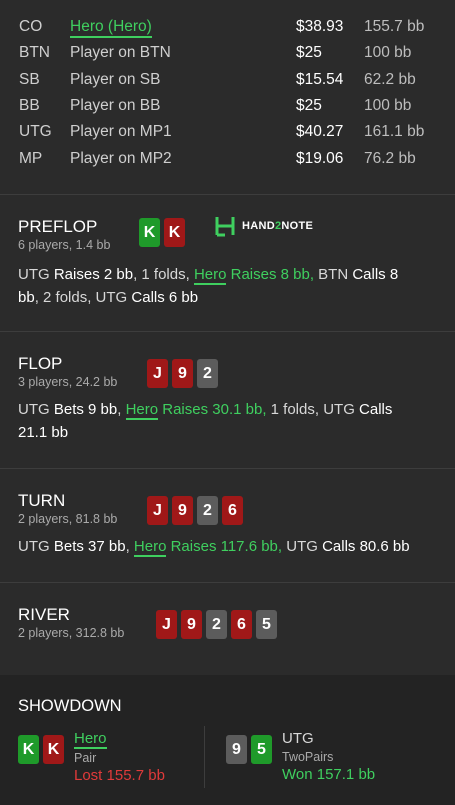  Describe the element at coordinates (119, 775) in the screenshot. I see `result-lost: Lost 155.7 bb` at that location.